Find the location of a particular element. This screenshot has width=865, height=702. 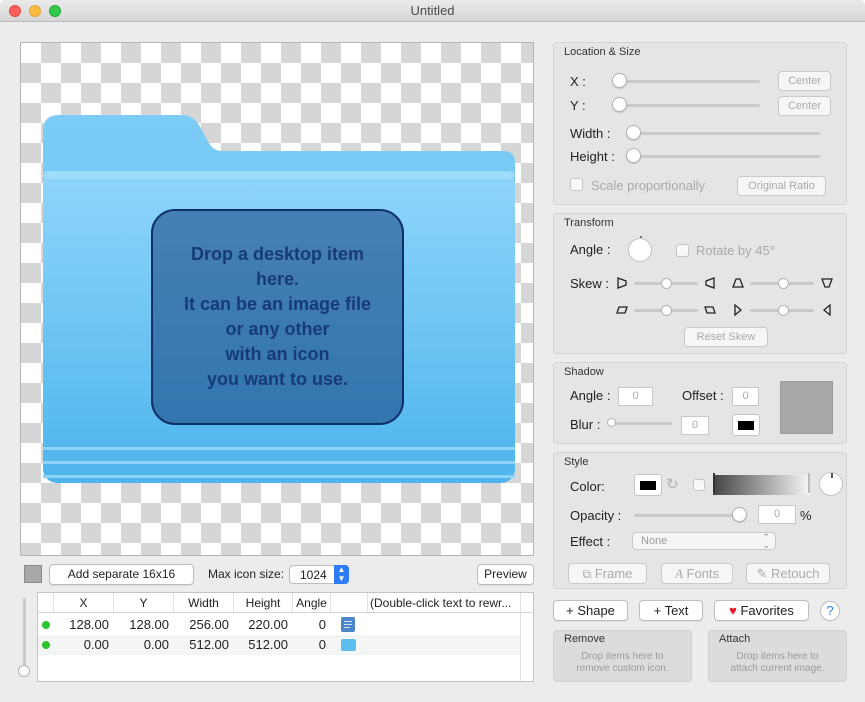

panel-title: Transform is located at coordinates (589, 223).